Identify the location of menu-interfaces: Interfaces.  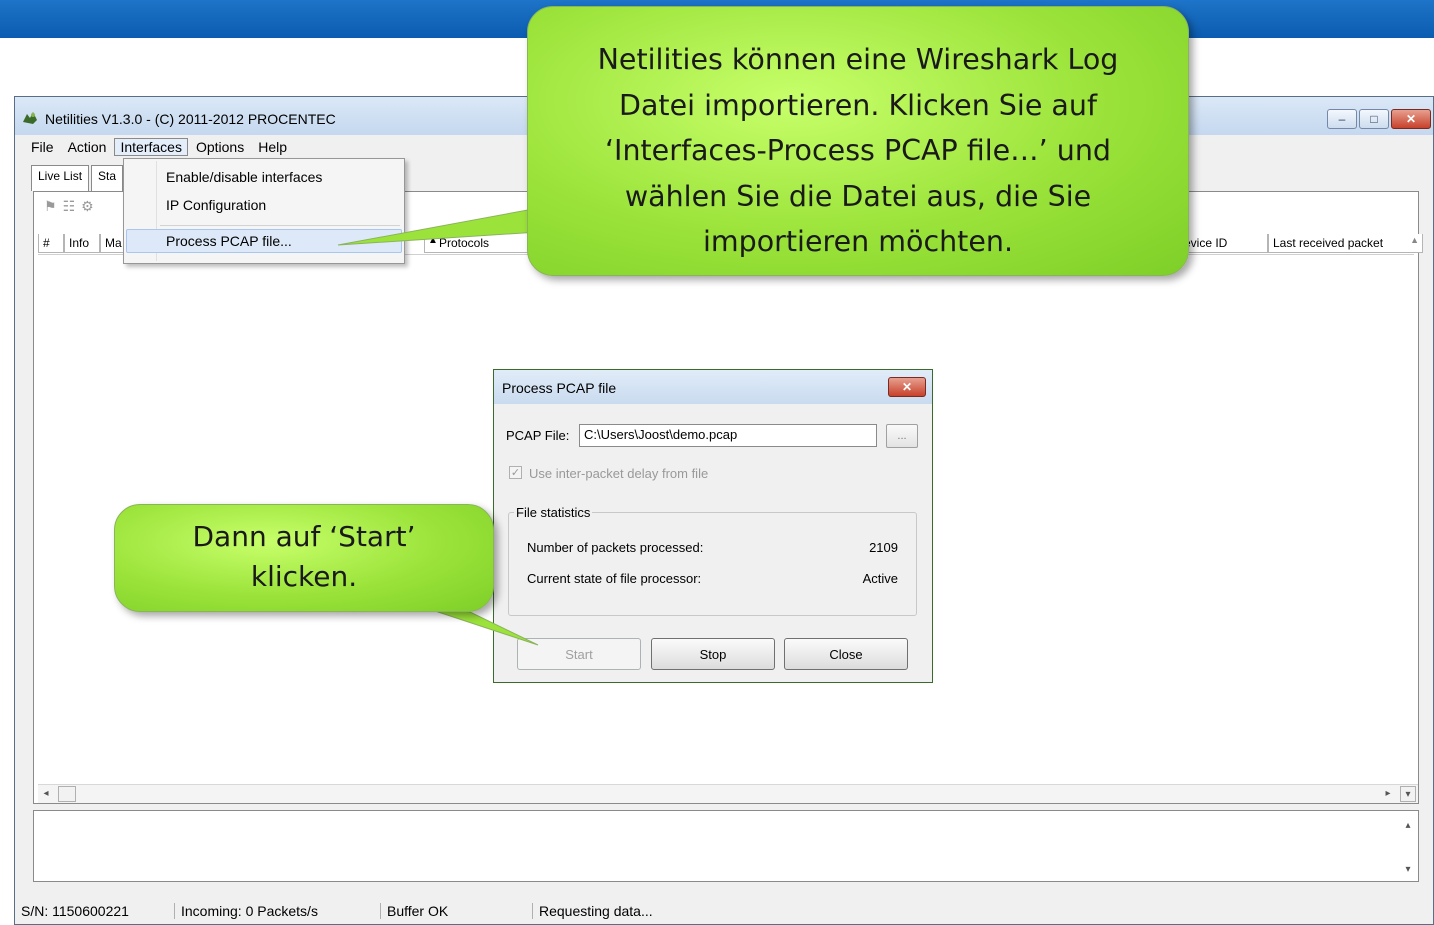
(151, 147).